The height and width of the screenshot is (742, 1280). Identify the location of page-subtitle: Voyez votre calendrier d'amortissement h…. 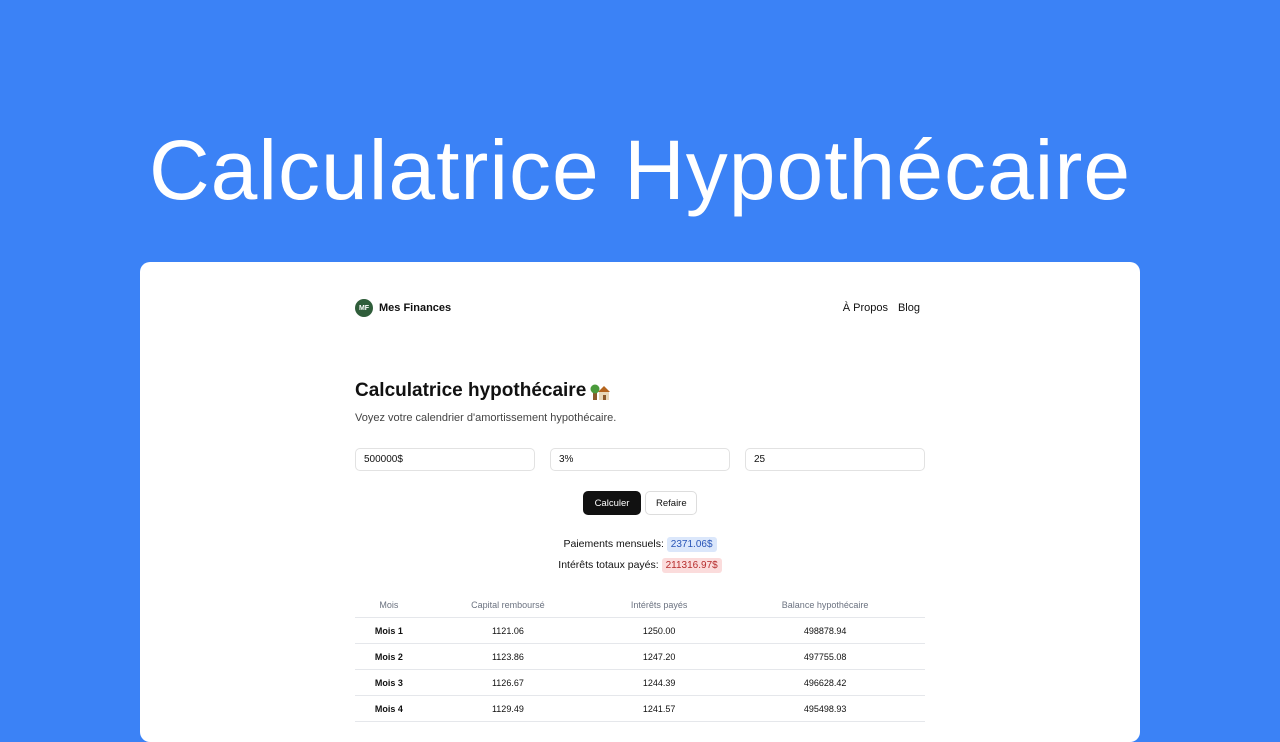
(486, 418).